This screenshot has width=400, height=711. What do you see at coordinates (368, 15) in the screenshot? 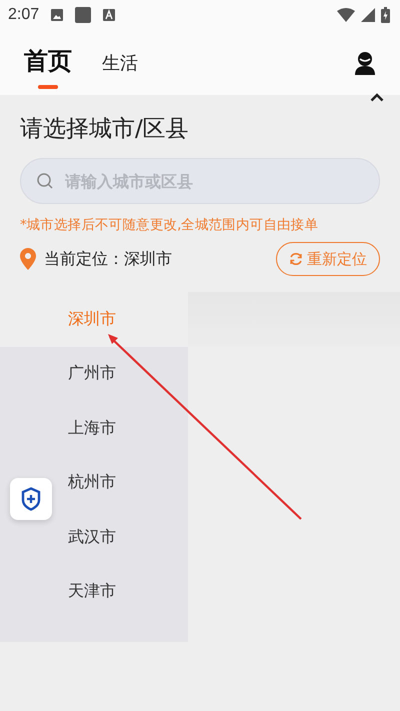
I see `signal-icon` at bounding box center [368, 15].